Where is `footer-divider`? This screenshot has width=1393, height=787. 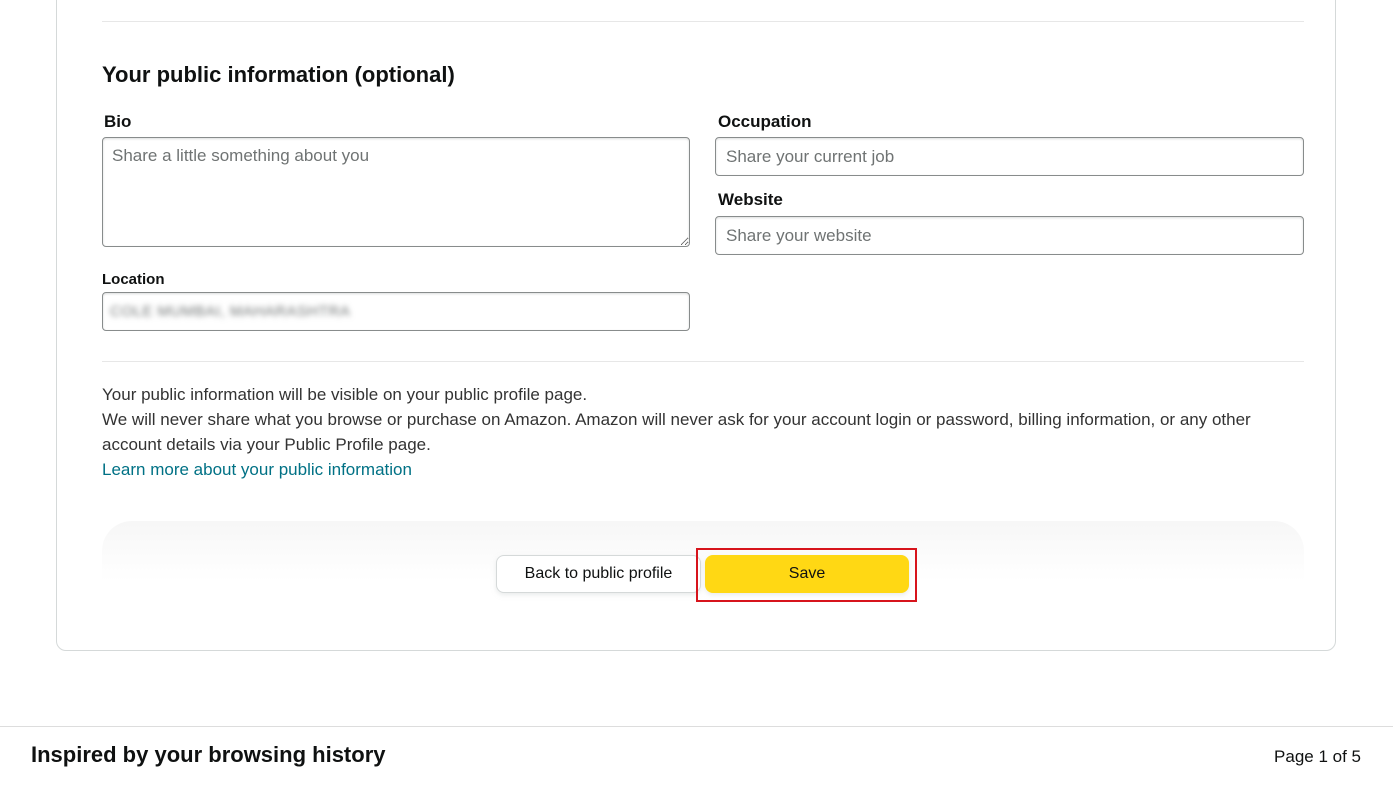
footer-divider is located at coordinates (696, 726).